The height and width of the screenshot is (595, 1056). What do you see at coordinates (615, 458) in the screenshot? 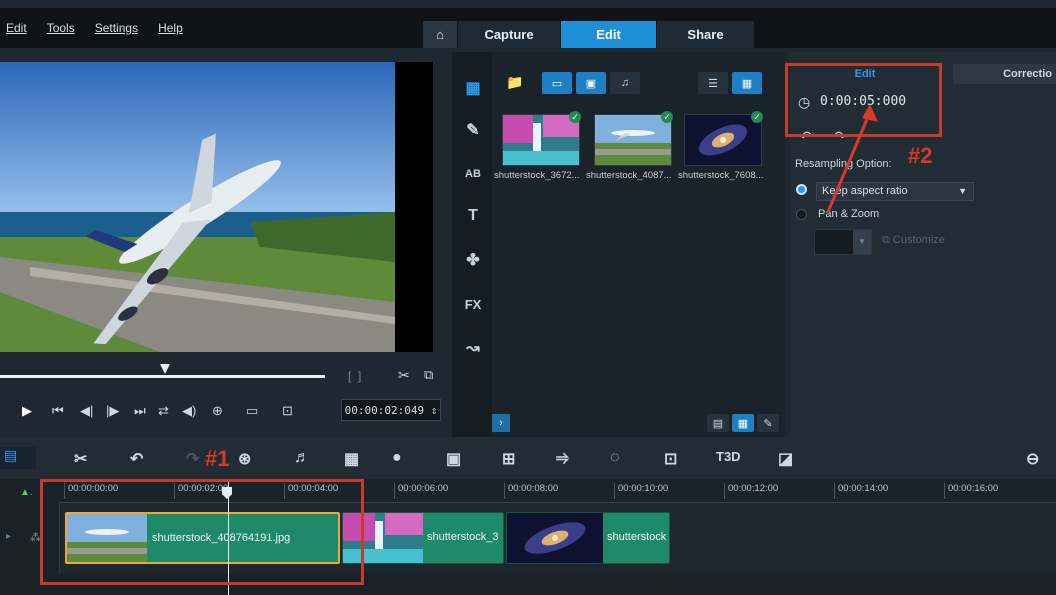
I see `mask-creator-icon: ◌` at bounding box center [615, 458].